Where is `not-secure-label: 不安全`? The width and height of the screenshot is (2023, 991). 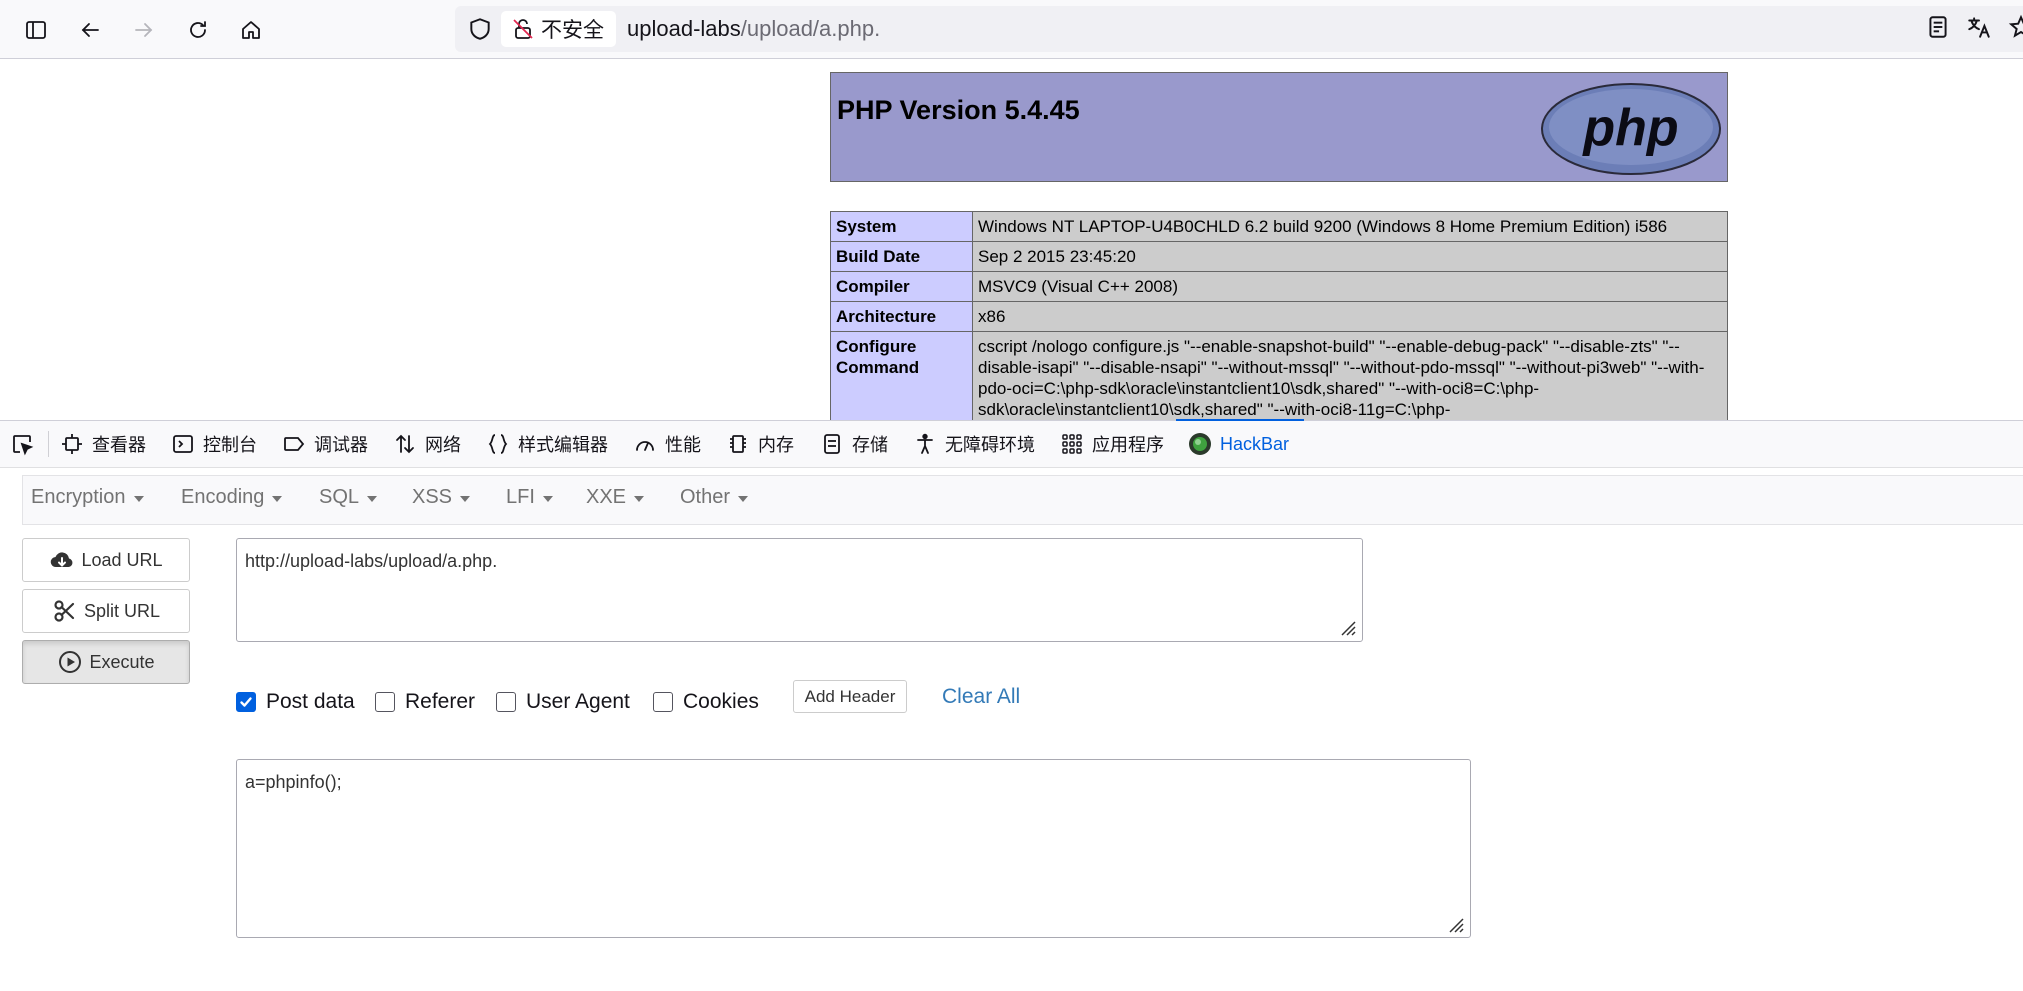
not-secure-label: 不安全 is located at coordinates (572, 30).